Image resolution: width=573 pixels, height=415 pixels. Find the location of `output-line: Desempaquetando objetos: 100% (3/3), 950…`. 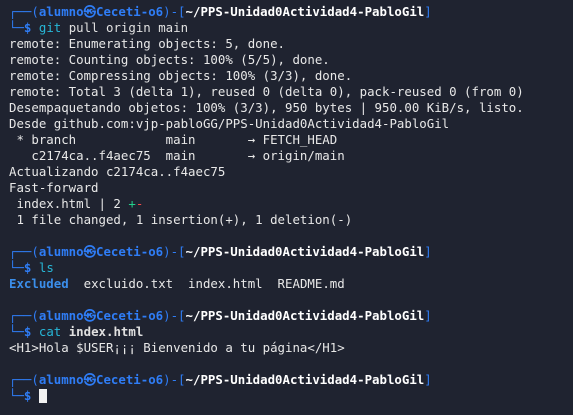

output-line: Desempaquetando objetos: 100% (3/3), 950… is located at coordinates (266, 107).